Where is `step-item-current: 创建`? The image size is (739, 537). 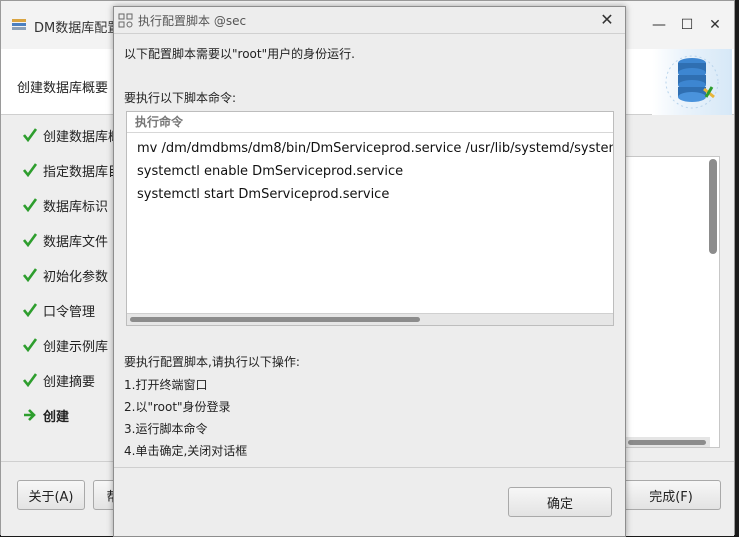 step-item-current: 创建 is located at coordinates (46, 415).